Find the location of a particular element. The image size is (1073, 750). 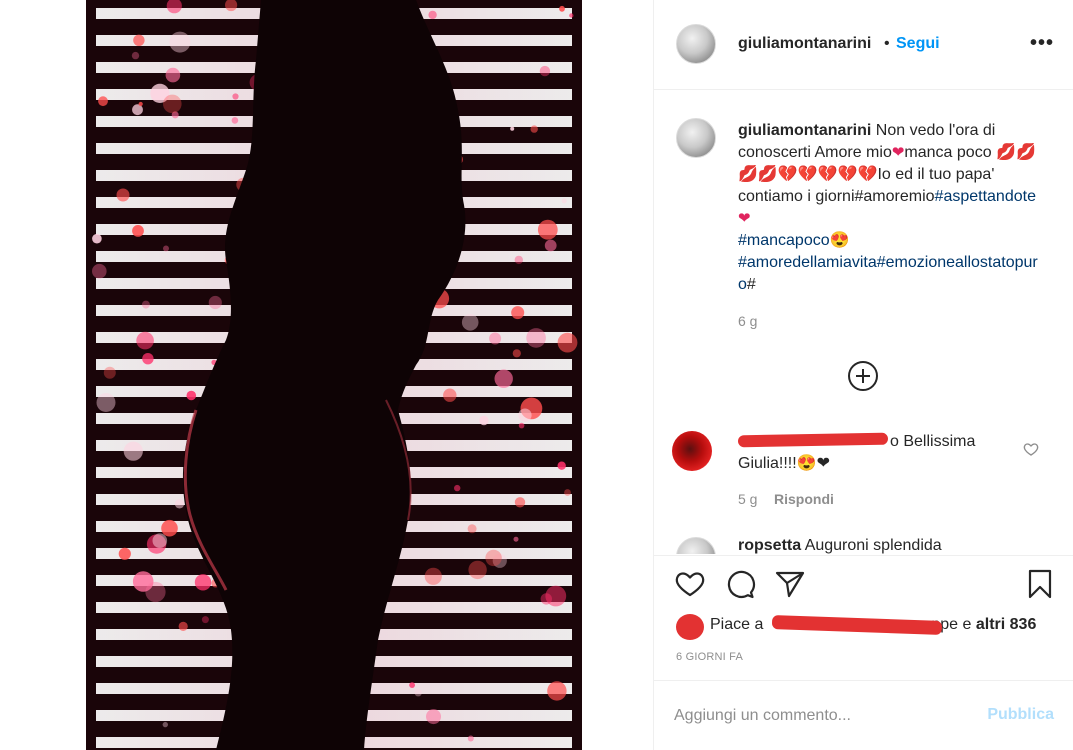

post-actions: Piace a ppe e altri 836 6 GIORNI FA is located at coordinates (863, 617).